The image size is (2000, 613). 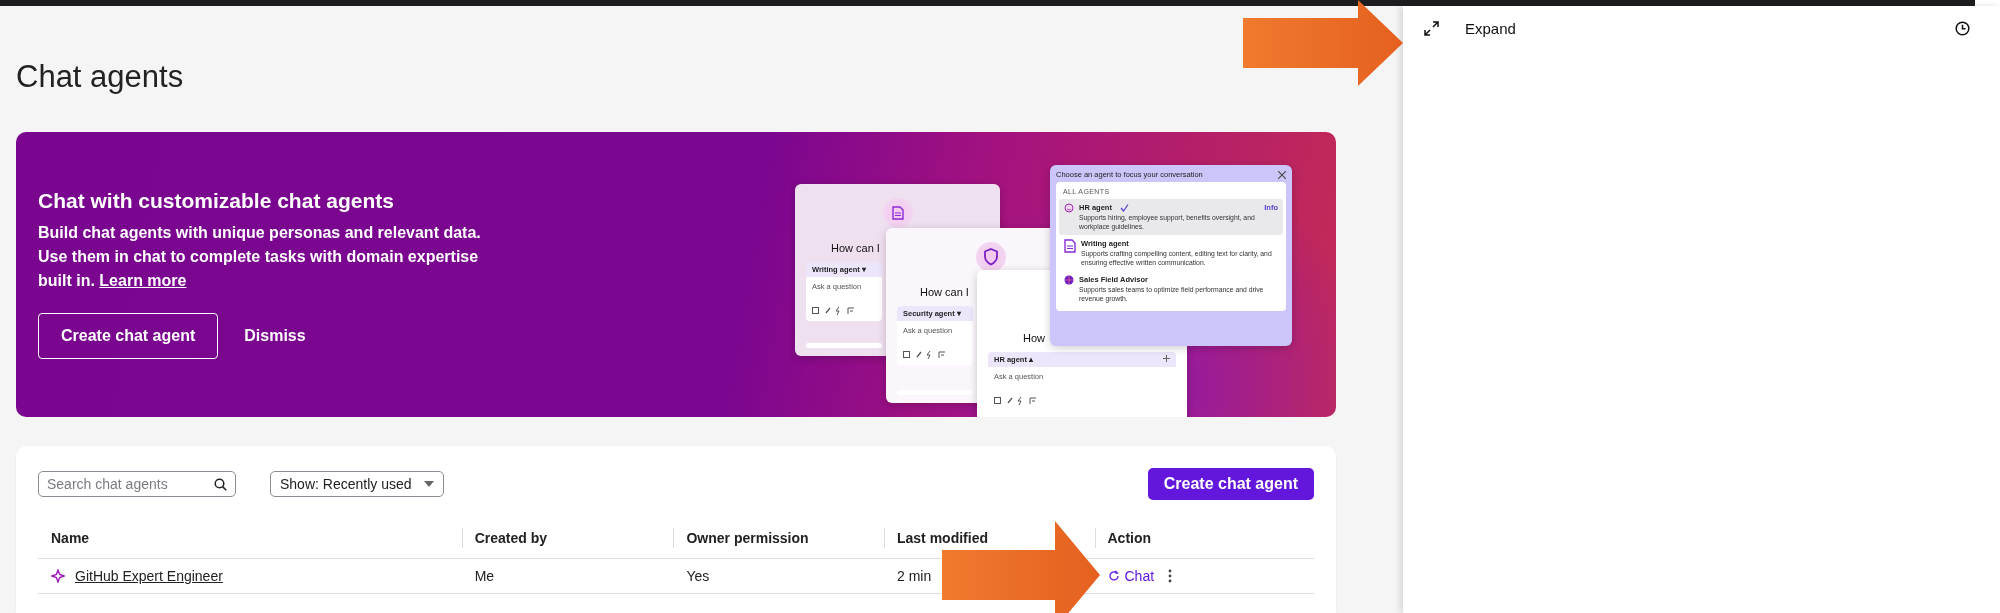 What do you see at coordinates (778, 576) in the screenshot?
I see `table-cell: Yes` at bounding box center [778, 576].